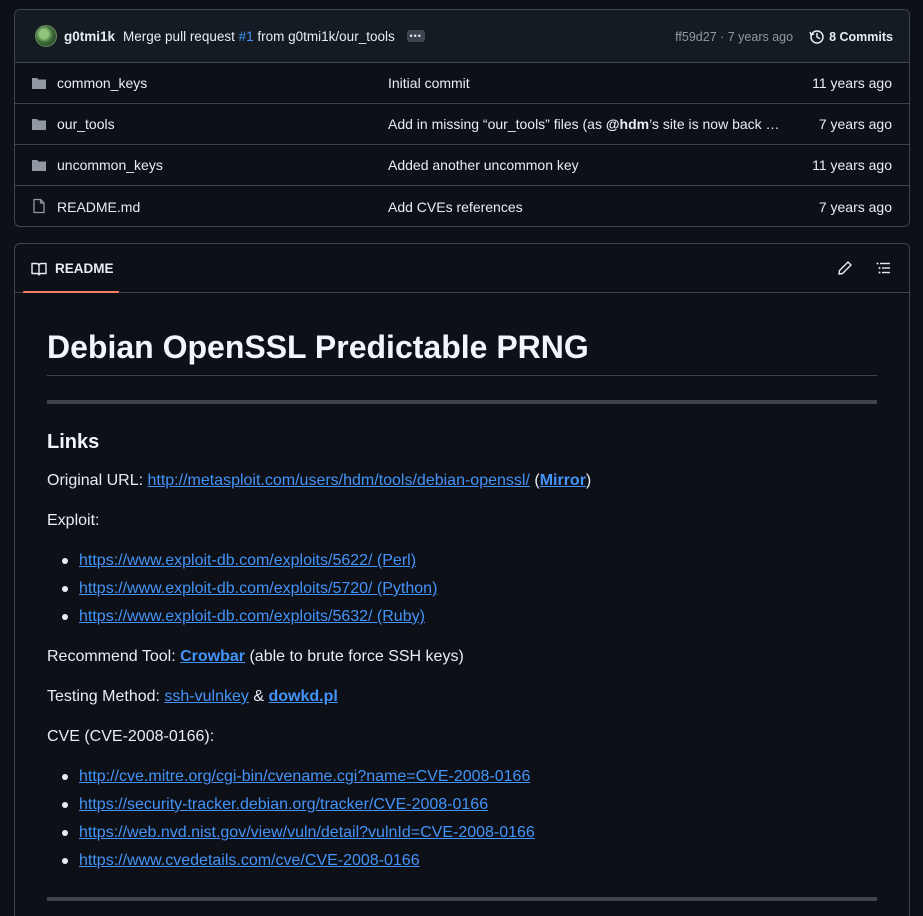  I want to click on testing-paragraph: Testing Method: ssh-vulnkey & dowkd.pl, so click(192, 697).